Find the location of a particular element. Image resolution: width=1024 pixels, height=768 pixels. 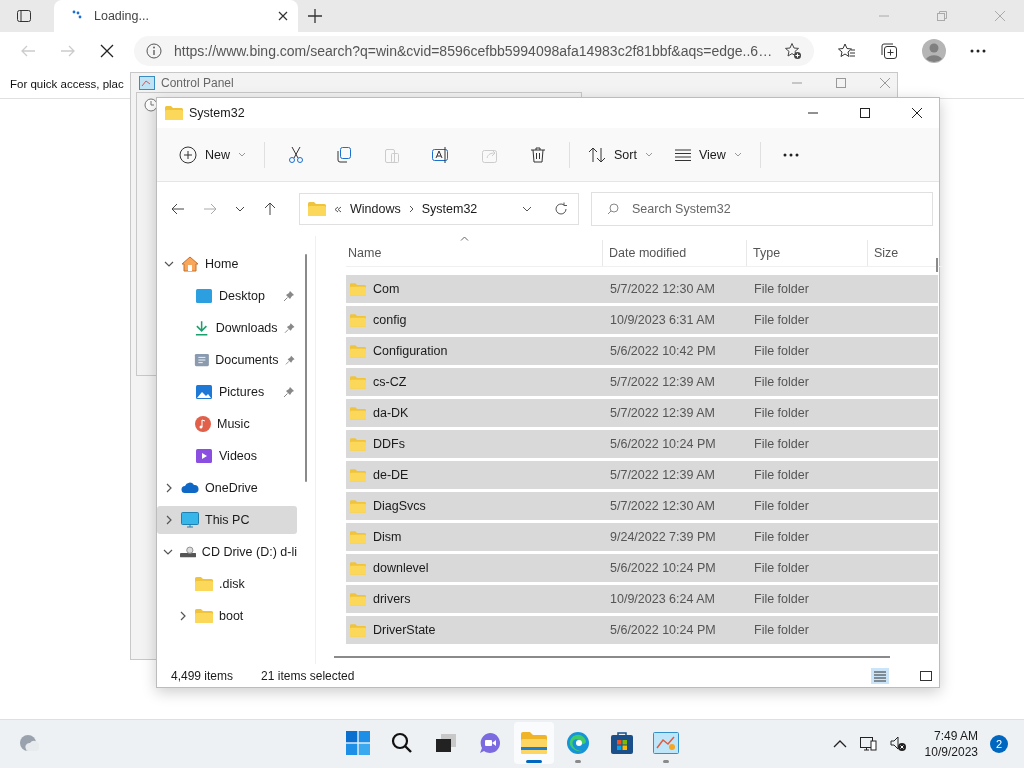

nav-item: Downloads is located at coordinates (227, 328).